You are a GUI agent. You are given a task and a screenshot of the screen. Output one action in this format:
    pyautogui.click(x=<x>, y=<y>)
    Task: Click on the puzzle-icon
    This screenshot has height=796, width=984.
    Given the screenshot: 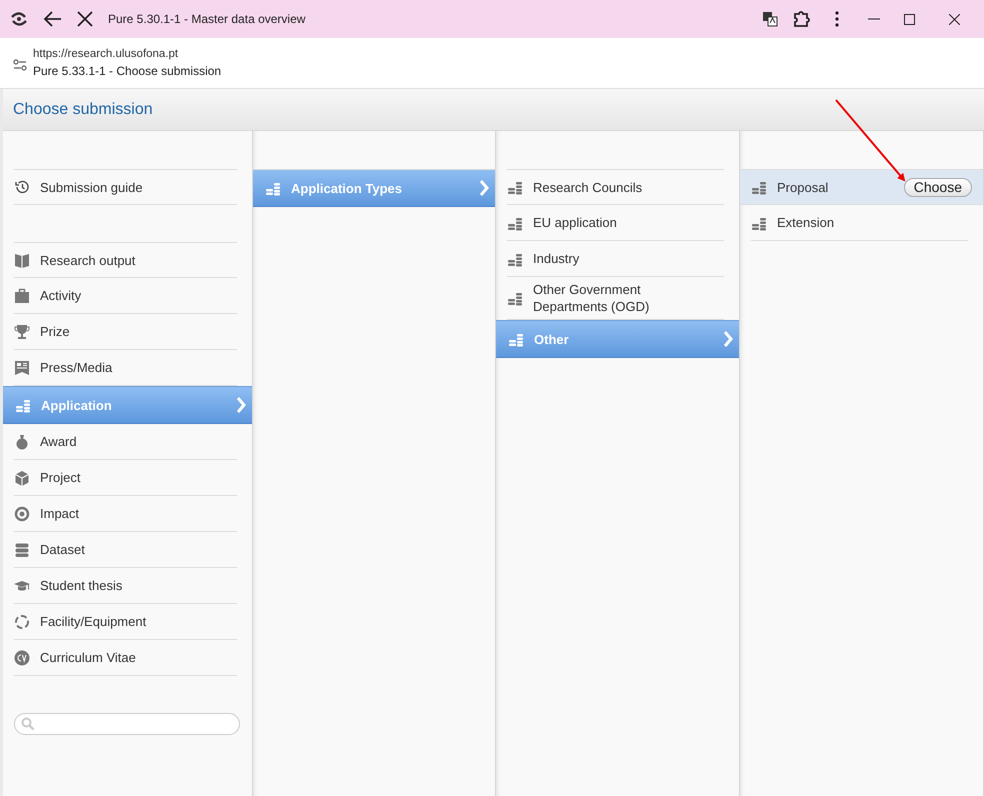 What is the action you would take?
    pyautogui.click(x=801, y=19)
    